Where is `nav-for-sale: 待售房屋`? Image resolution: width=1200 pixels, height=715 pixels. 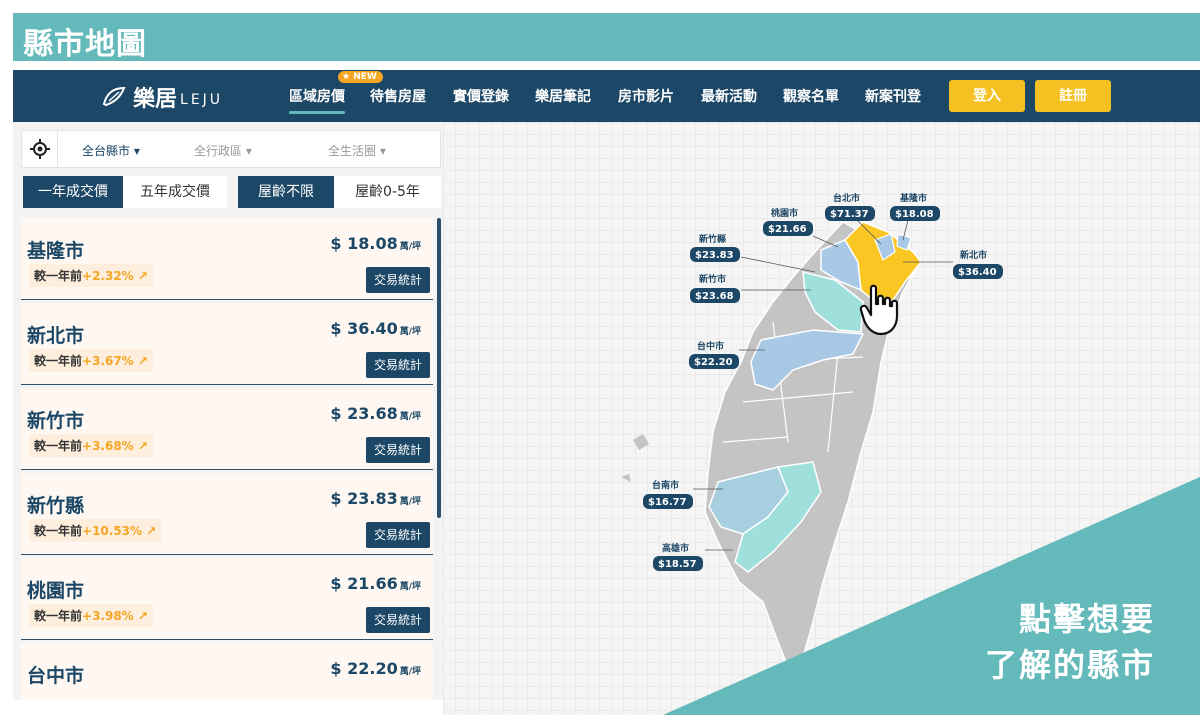
nav-for-sale: 待售房屋 is located at coordinates (398, 96).